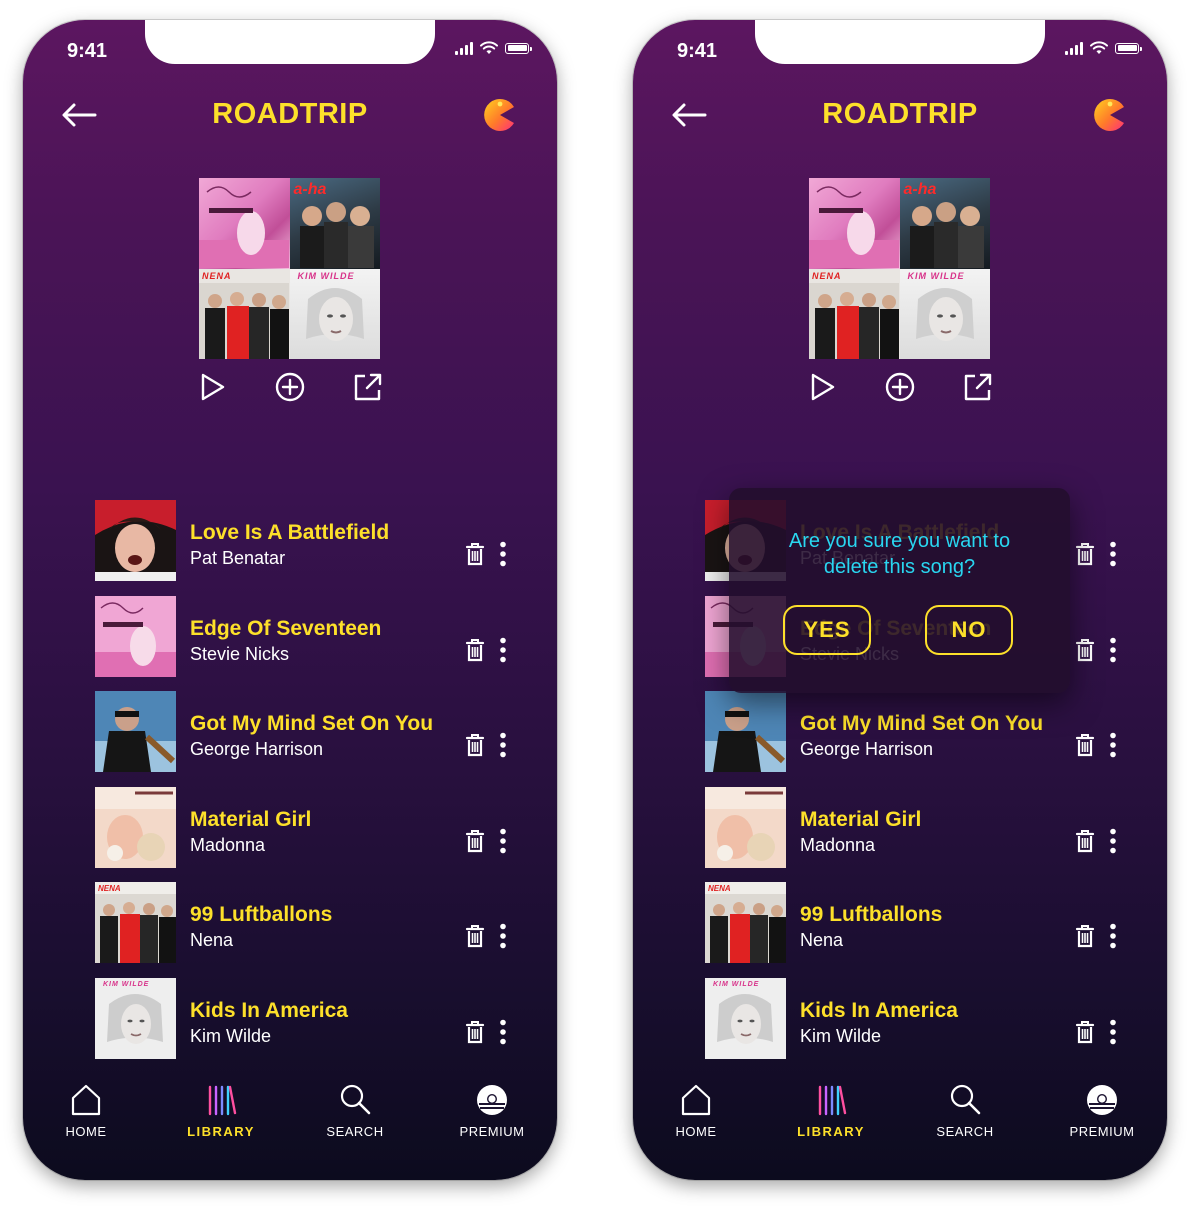 Image resolution: width=1200 pixels, height=1213 pixels. Describe the element at coordinates (286, 628) in the screenshot. I see `song-title: Edge Of Seventeen` at that location.